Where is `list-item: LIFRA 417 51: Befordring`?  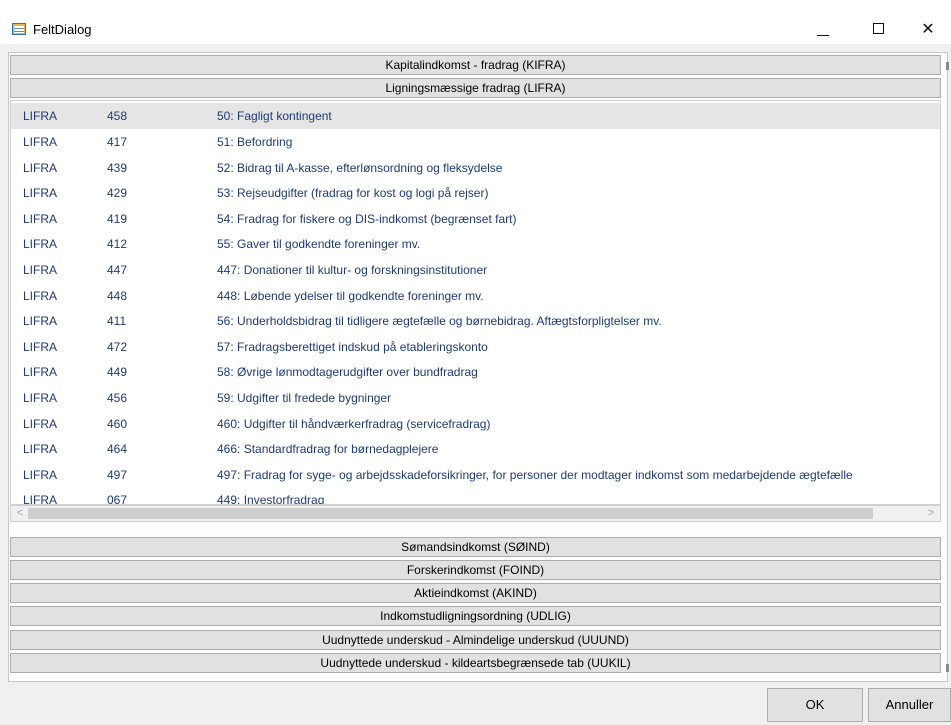 list-item: LIFRA 417 51: Befordring is located at coordinates (475, 142).